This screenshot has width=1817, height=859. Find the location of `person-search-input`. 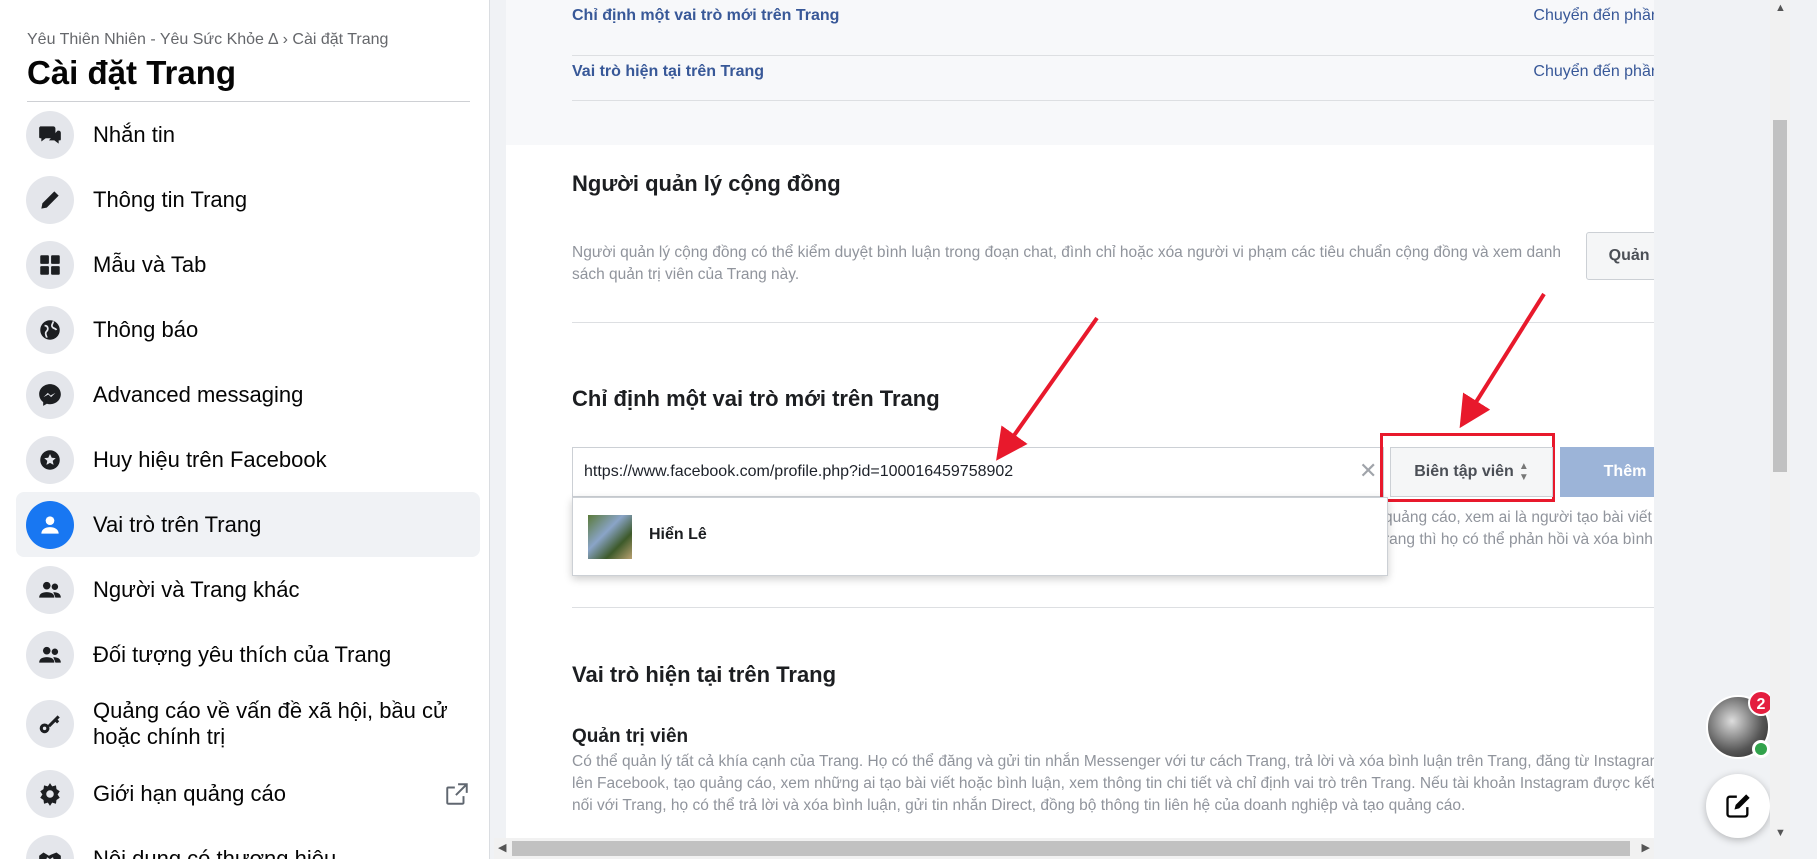

person-search-input is located at coordinates (978, 472).